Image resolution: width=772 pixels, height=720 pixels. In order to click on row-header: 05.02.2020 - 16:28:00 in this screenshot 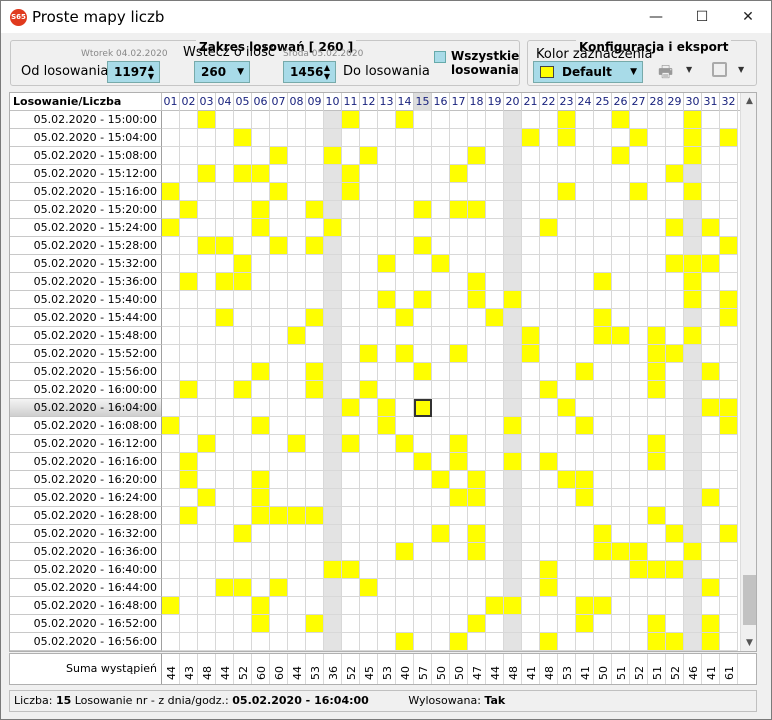, I will do `click(86, 516)`.